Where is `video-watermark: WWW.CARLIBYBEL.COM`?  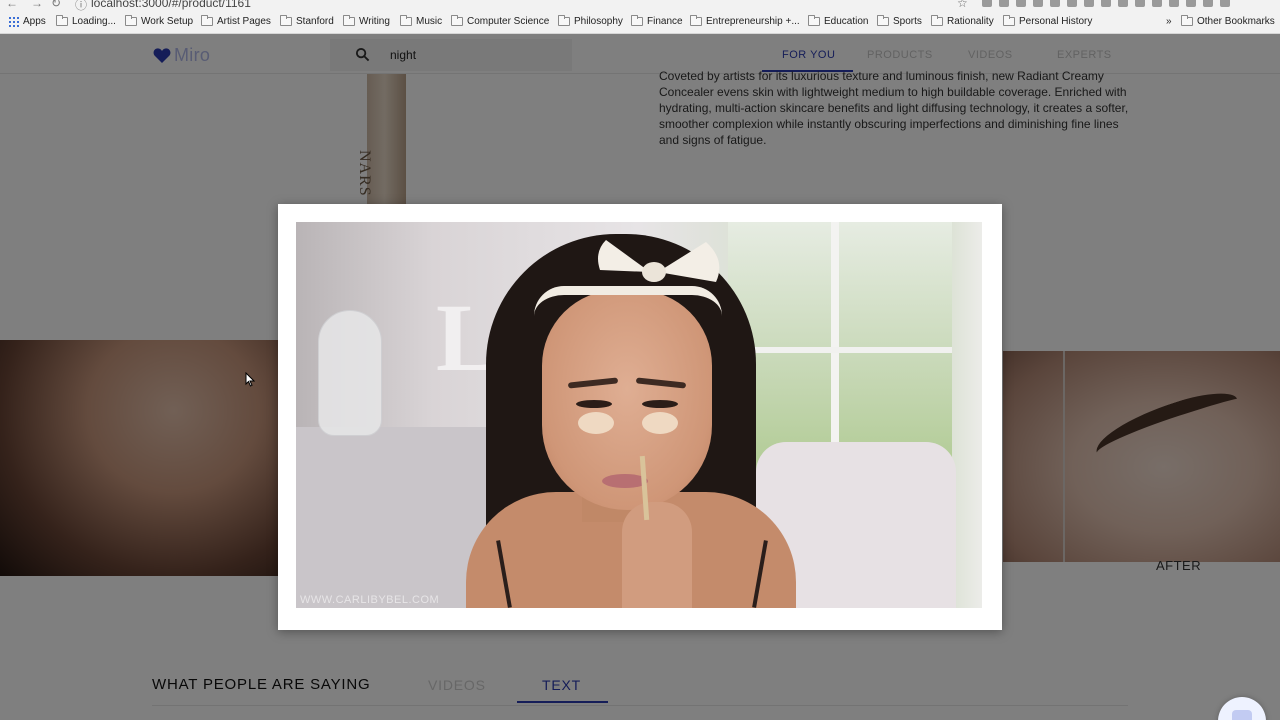 video-watermark: WWW.CARLIBYBEL.COM is located at coordinates (370, 600).